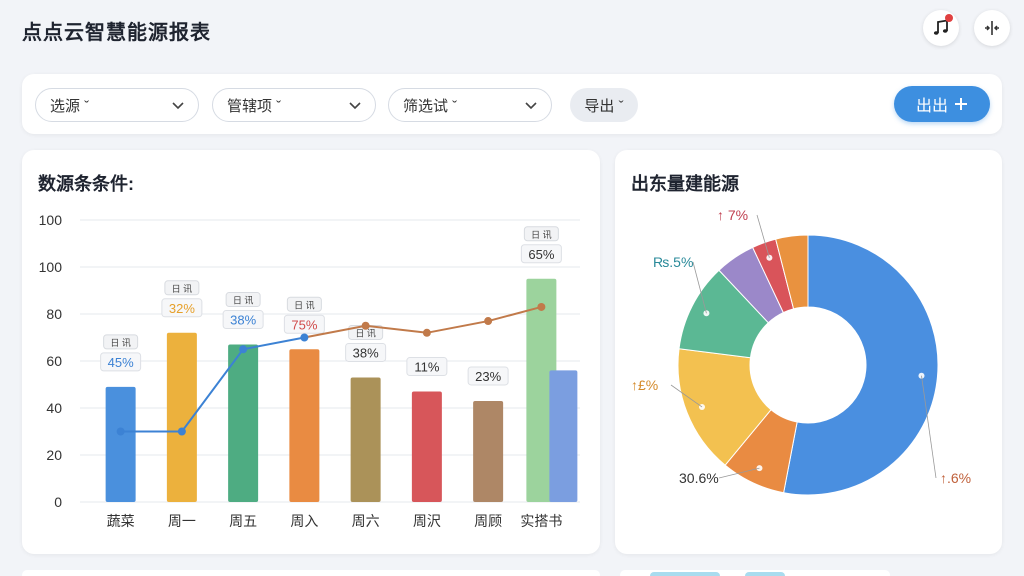 Image resolution: width=1024 pixels, height=576 pixels. I want to click on filter-bar: 选源 ˇ 管辖项 ˇ 筛选试 ˇ 导出 ˇ 出出, so click(512, 104).